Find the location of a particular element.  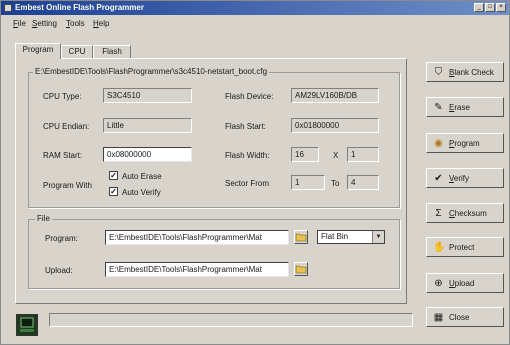

close-window-button: × is located at coordinates (501, 7).